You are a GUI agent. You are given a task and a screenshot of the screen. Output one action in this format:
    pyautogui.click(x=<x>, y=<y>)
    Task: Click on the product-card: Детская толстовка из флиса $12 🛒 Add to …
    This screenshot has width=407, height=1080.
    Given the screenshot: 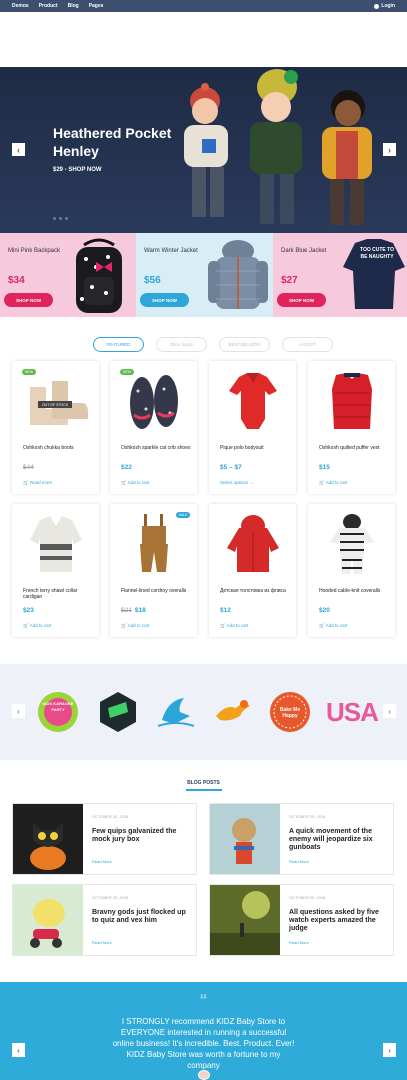 What is the action you would take?
    pyautogui.click(x=252, y=570)
    